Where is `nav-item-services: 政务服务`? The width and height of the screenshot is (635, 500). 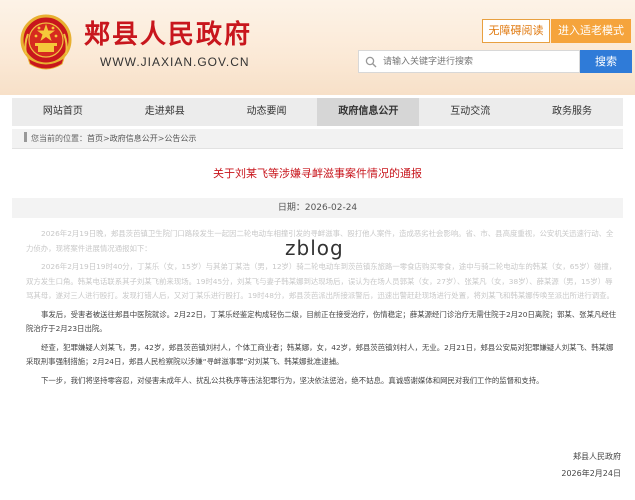 nav-item-services: 政务服务 is located at coordinates (572, 112).